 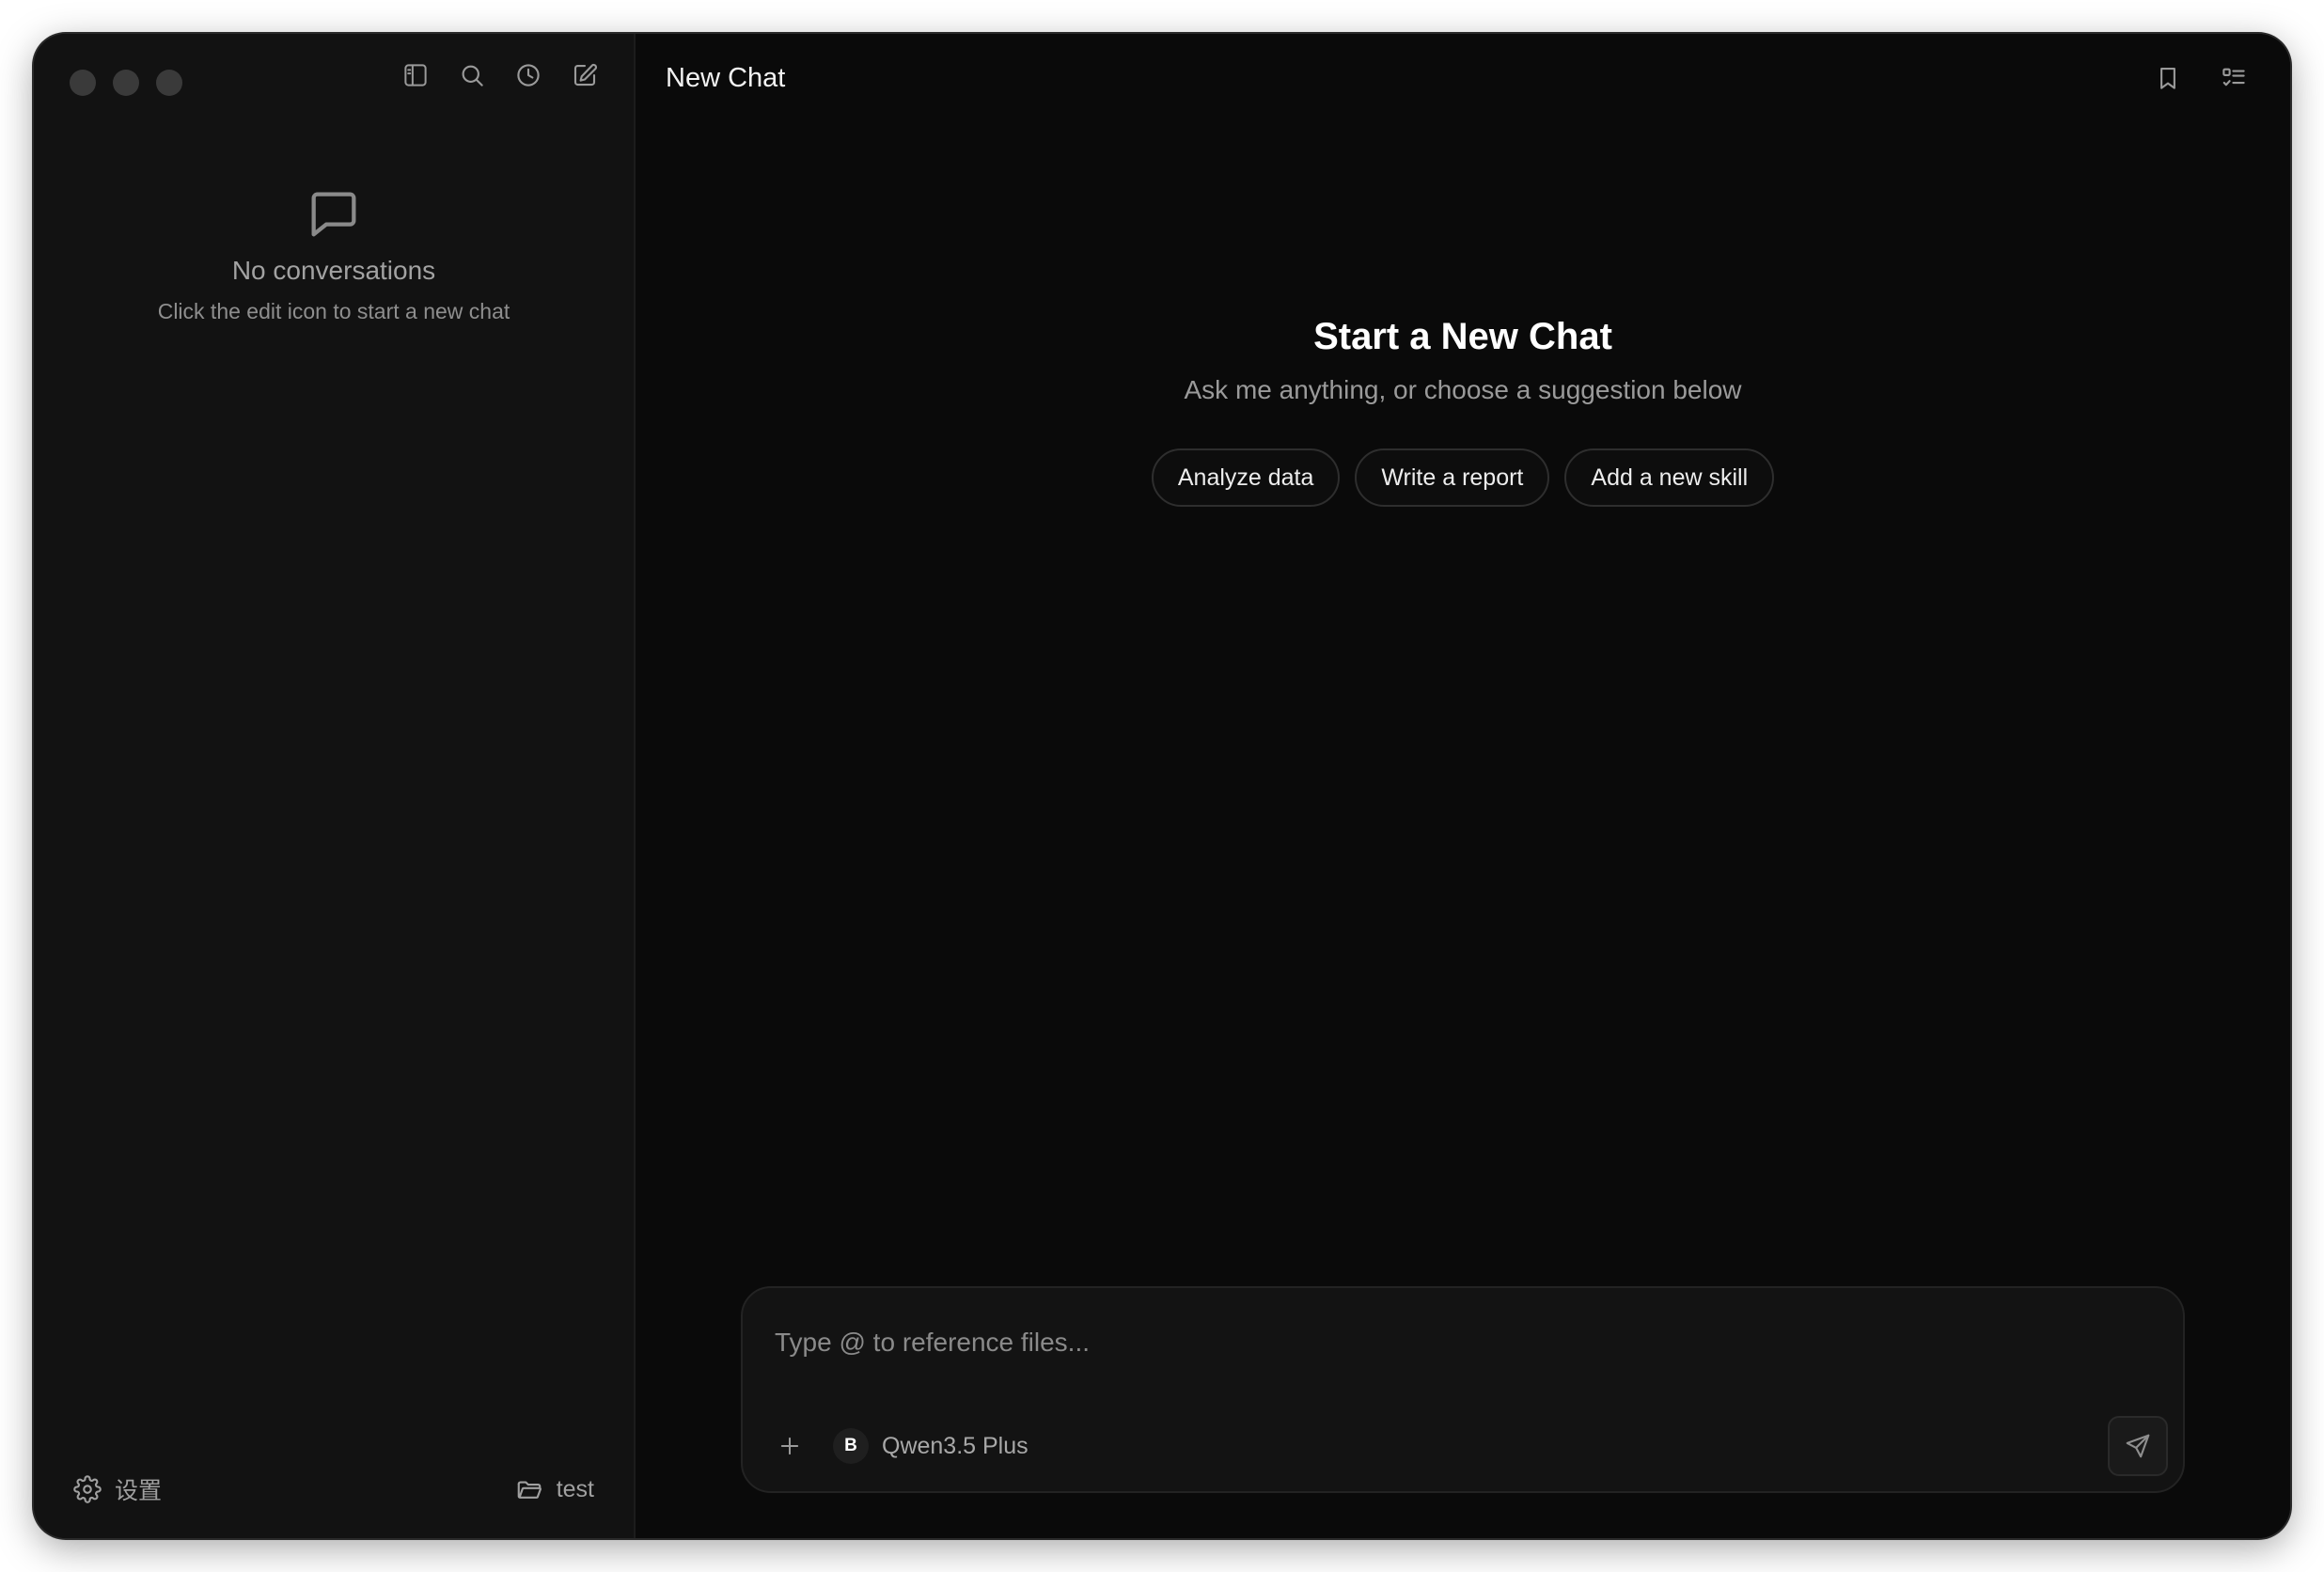 What do you see at coordinates (1468, 1446) in the screenshot?
I see `composer-toolbar: B Qwen3.5 Plus` at bounding box center [1468, 1446].